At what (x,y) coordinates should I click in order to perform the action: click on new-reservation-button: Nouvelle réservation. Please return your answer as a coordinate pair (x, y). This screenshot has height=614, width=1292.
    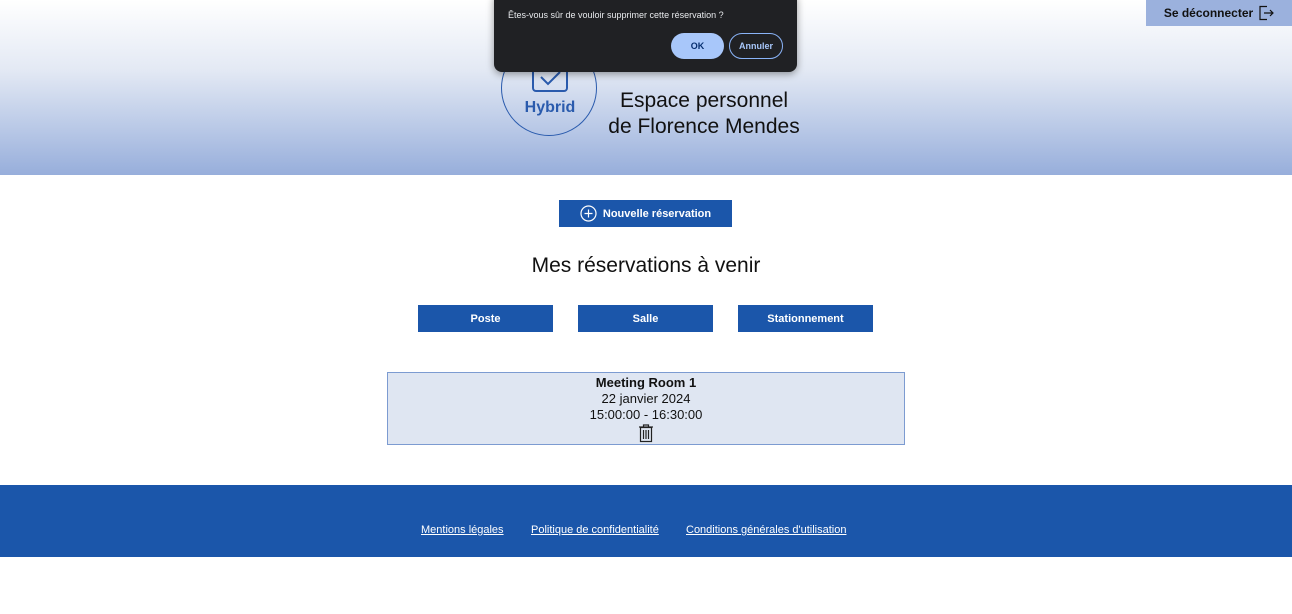
    Looking at the image, I should click on (645, 213).